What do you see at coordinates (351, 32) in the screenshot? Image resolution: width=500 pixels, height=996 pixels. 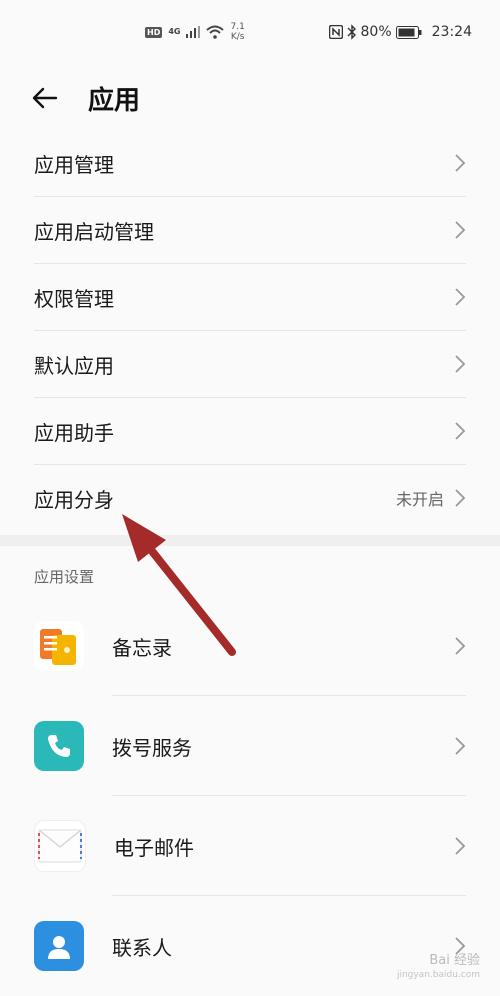 I see `bluetooth-icon` at bounding box center [351, 32].